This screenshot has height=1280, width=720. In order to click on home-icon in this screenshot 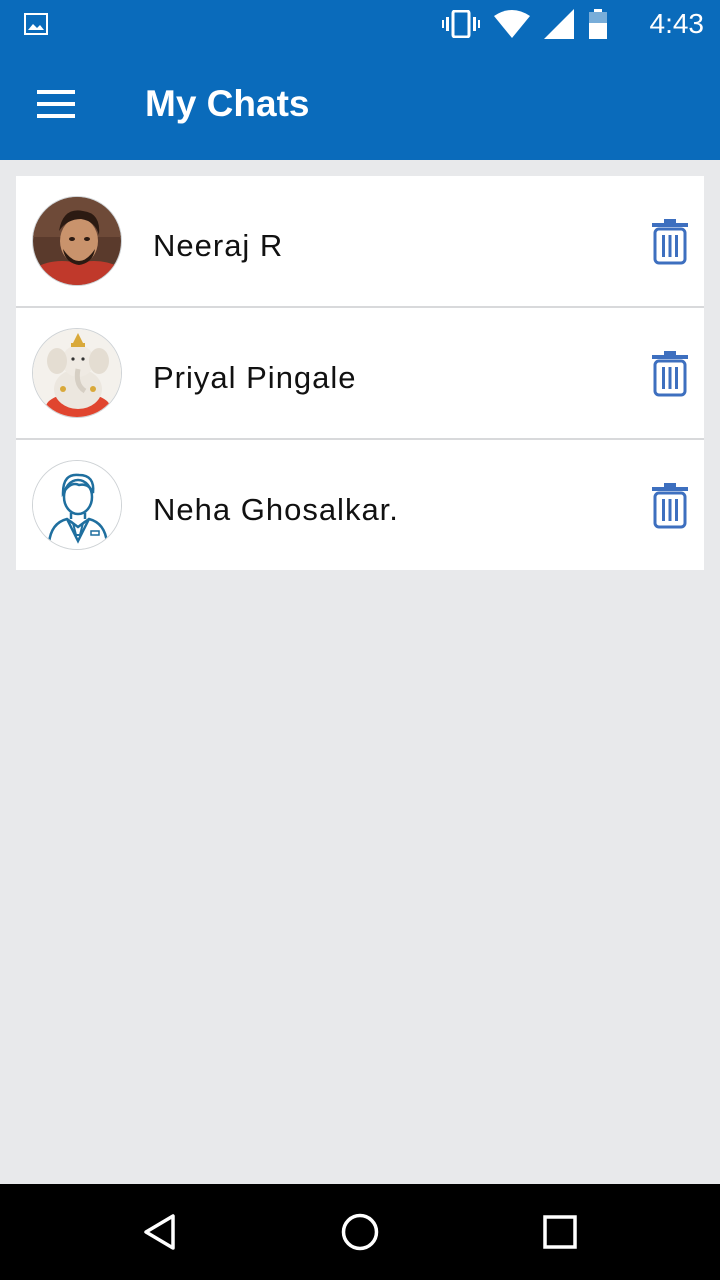, I will do `click(360, 1232)`.